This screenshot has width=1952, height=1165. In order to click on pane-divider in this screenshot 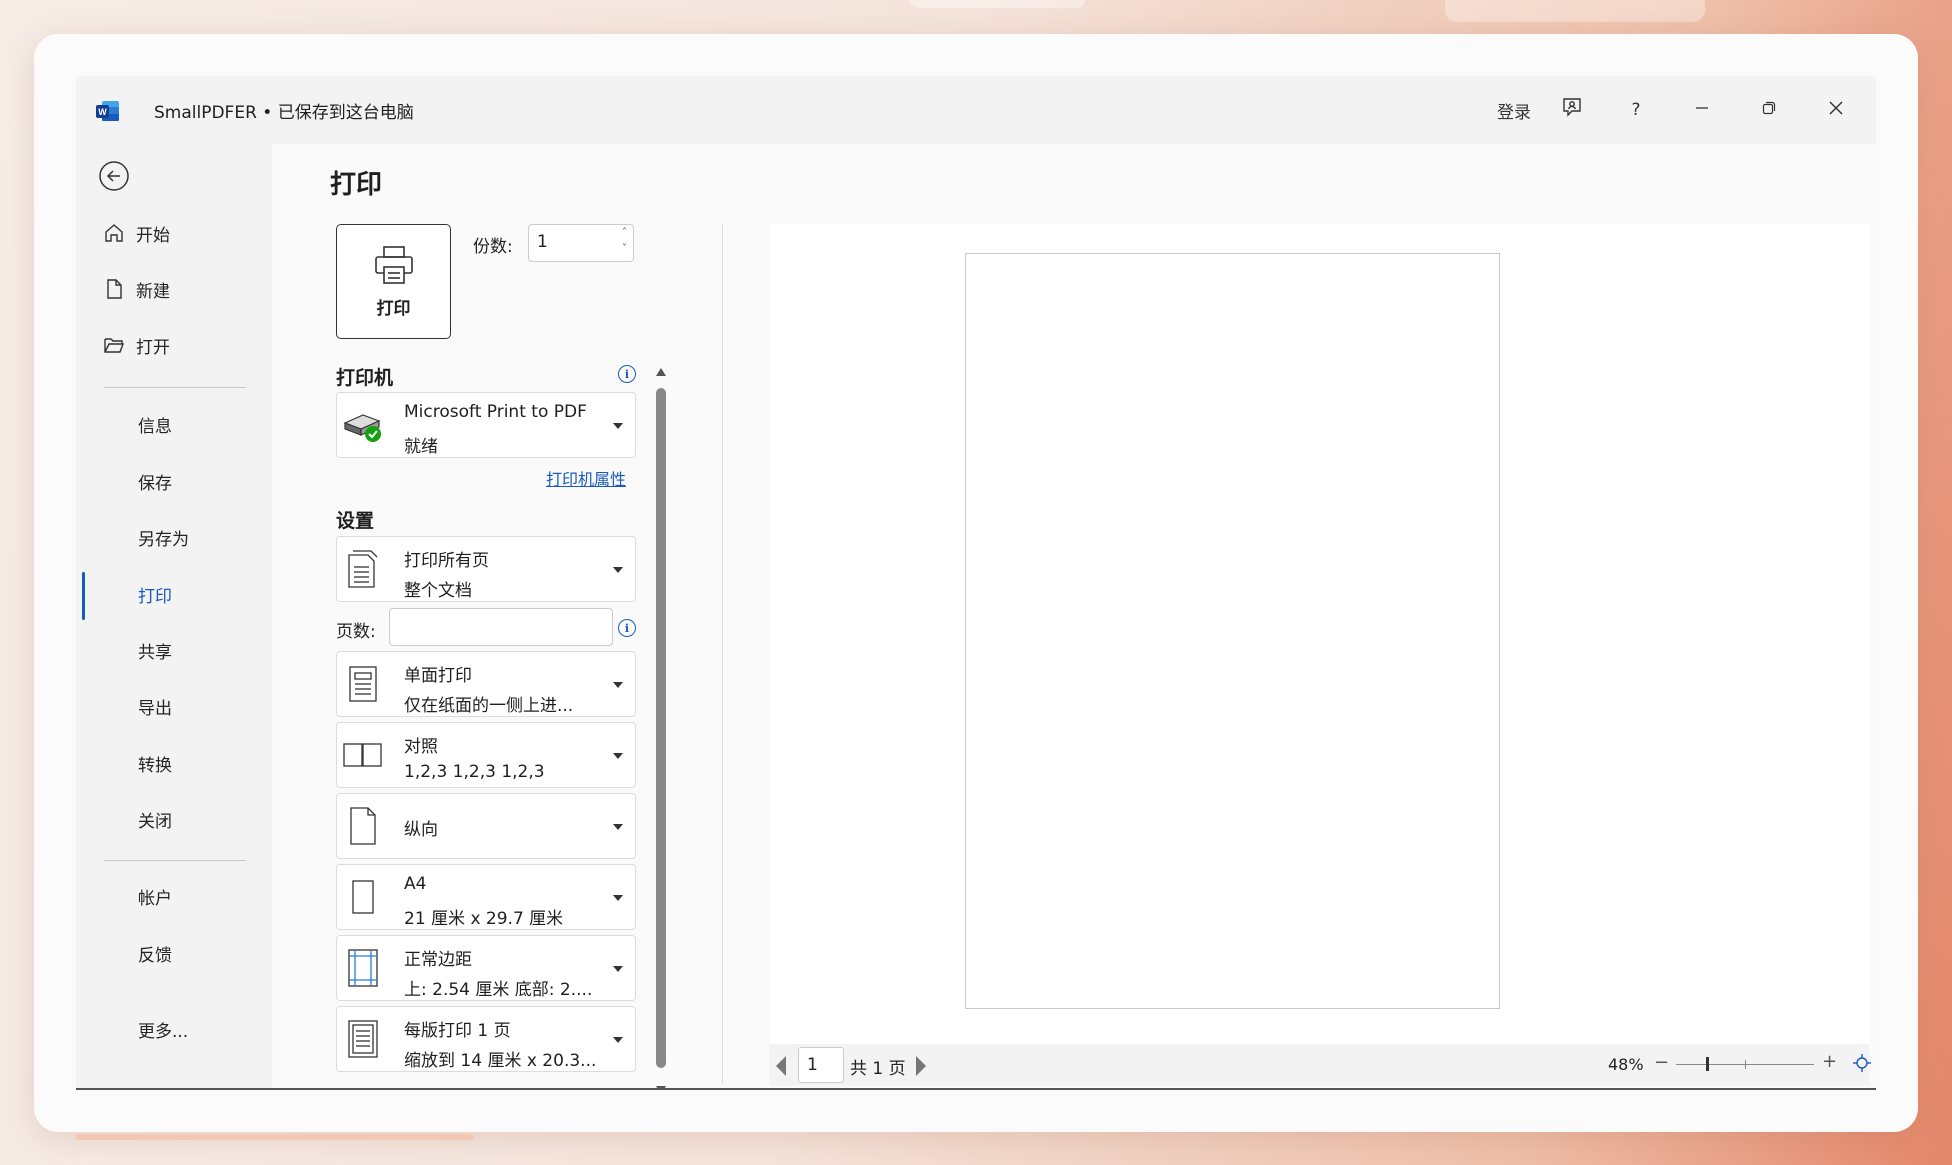, I will do `click(722, 654)`.